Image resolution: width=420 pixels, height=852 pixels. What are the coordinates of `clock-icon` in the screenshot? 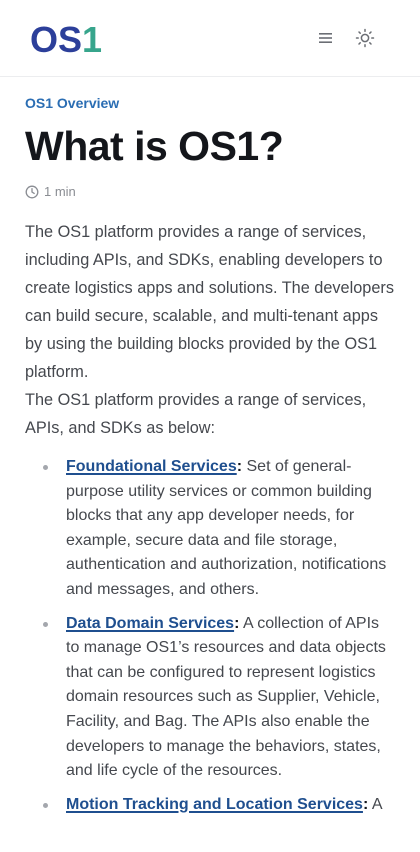 It's located at (32, 192).